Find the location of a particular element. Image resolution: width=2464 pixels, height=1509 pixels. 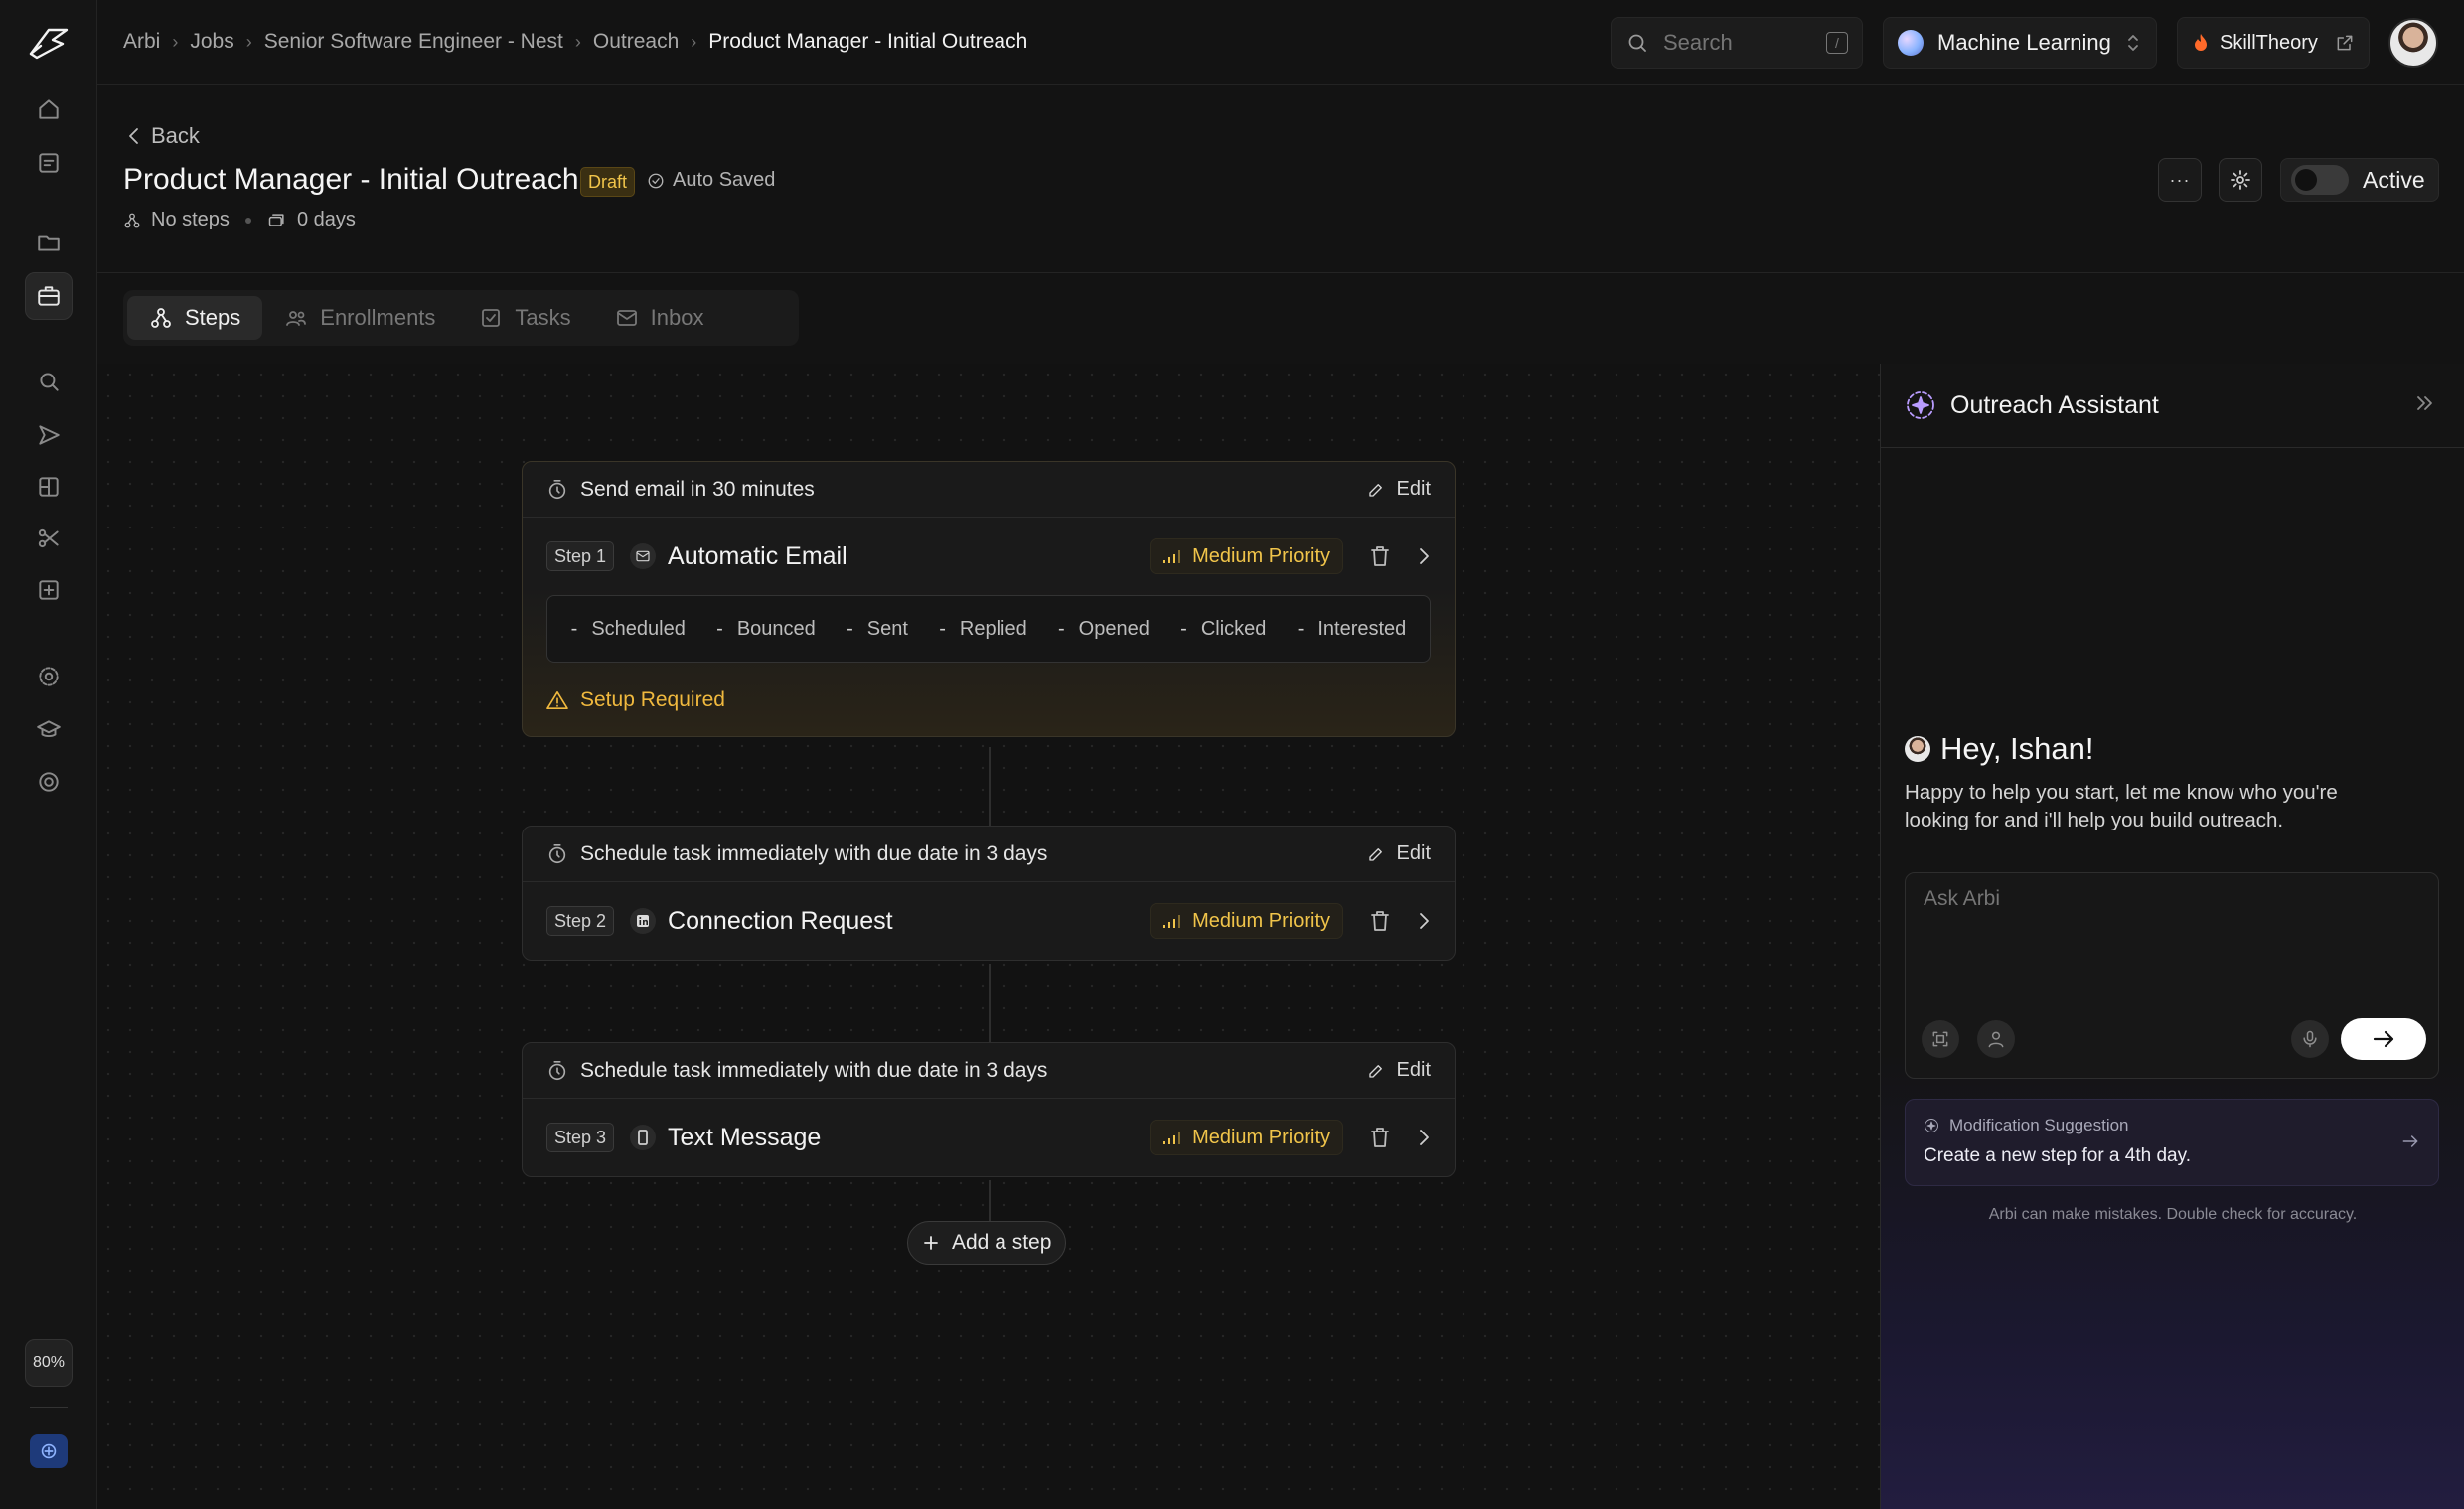

more-options-button: ··· is located at coordinates (2180, 180).